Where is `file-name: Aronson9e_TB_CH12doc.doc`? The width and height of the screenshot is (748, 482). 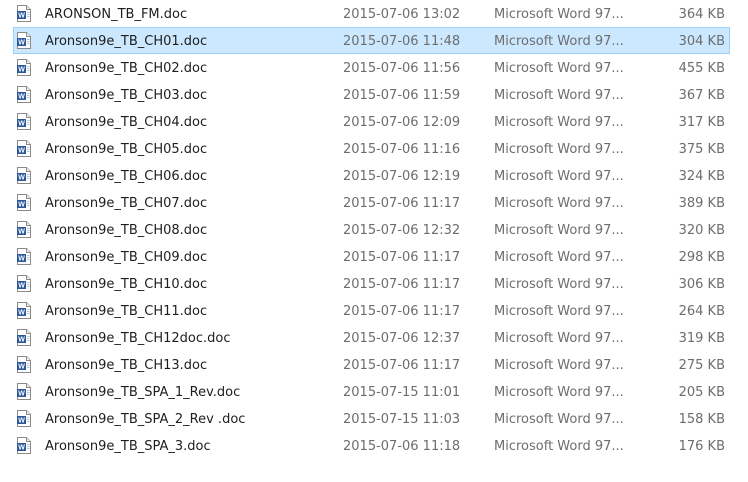
file-name: Aronson9e_TB_CH12doc.doc is located at coordinates (138, 338).